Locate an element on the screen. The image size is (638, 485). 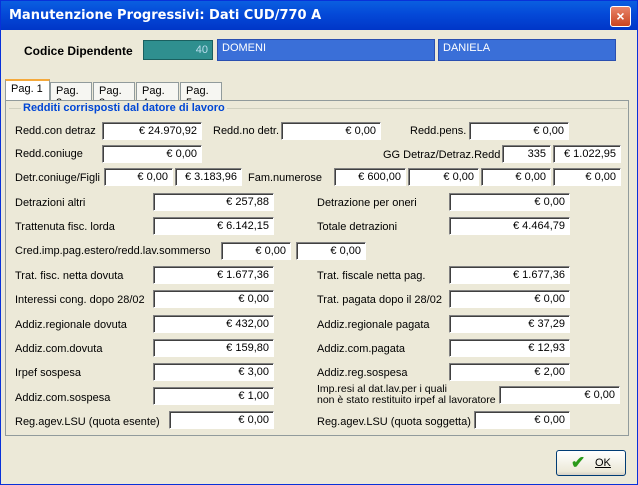
employee-code-field: 40 is located at coordinates (178, 50).